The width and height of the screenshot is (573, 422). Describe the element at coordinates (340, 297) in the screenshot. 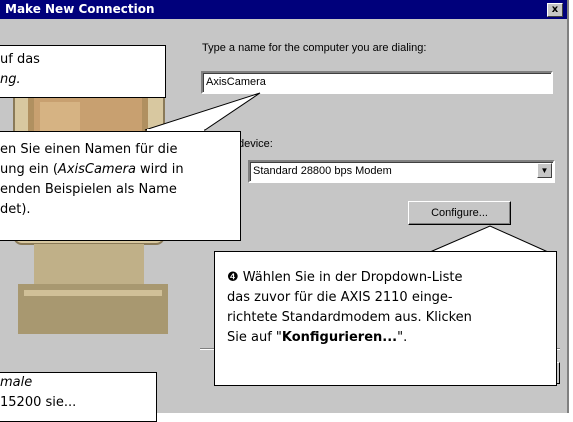

I see `note-3-line-2: das zuvor für die AXIS 2110 einge-` at that location.